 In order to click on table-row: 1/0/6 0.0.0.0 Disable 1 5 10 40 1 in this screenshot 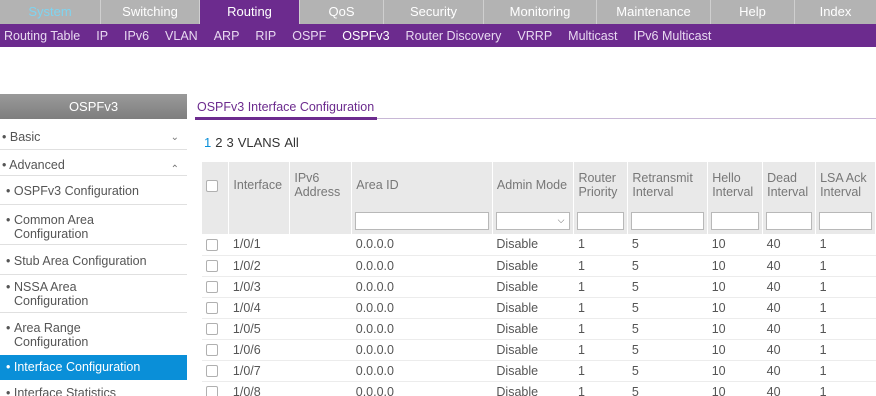, I will do `click(539, 350)`.